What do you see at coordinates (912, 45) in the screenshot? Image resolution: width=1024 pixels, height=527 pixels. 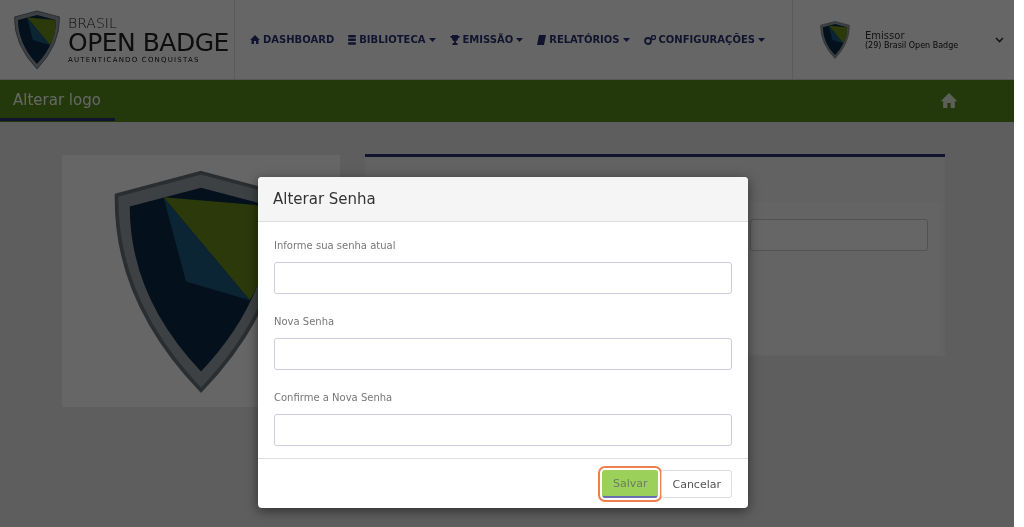 I see `user-organization: (29) Brasil Open Badge` at bounding box center [912, 45].